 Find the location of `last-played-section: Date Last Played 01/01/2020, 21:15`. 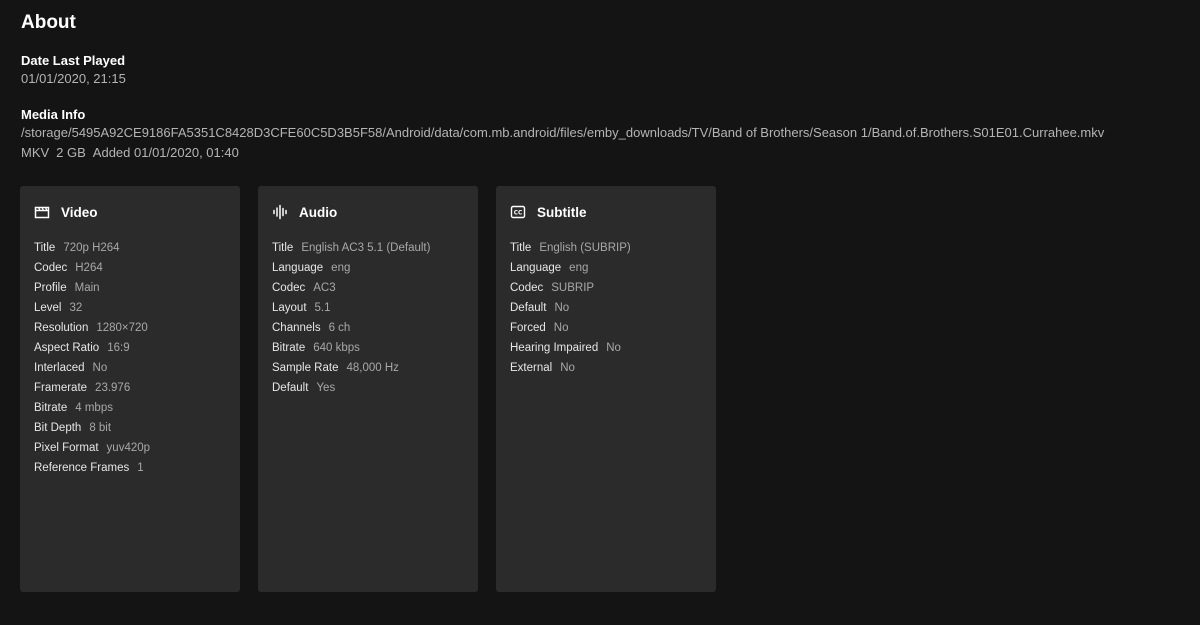

last-played-section: Date Last Played 01/01/2020, 21:15 is located at coordinates (600, 70).